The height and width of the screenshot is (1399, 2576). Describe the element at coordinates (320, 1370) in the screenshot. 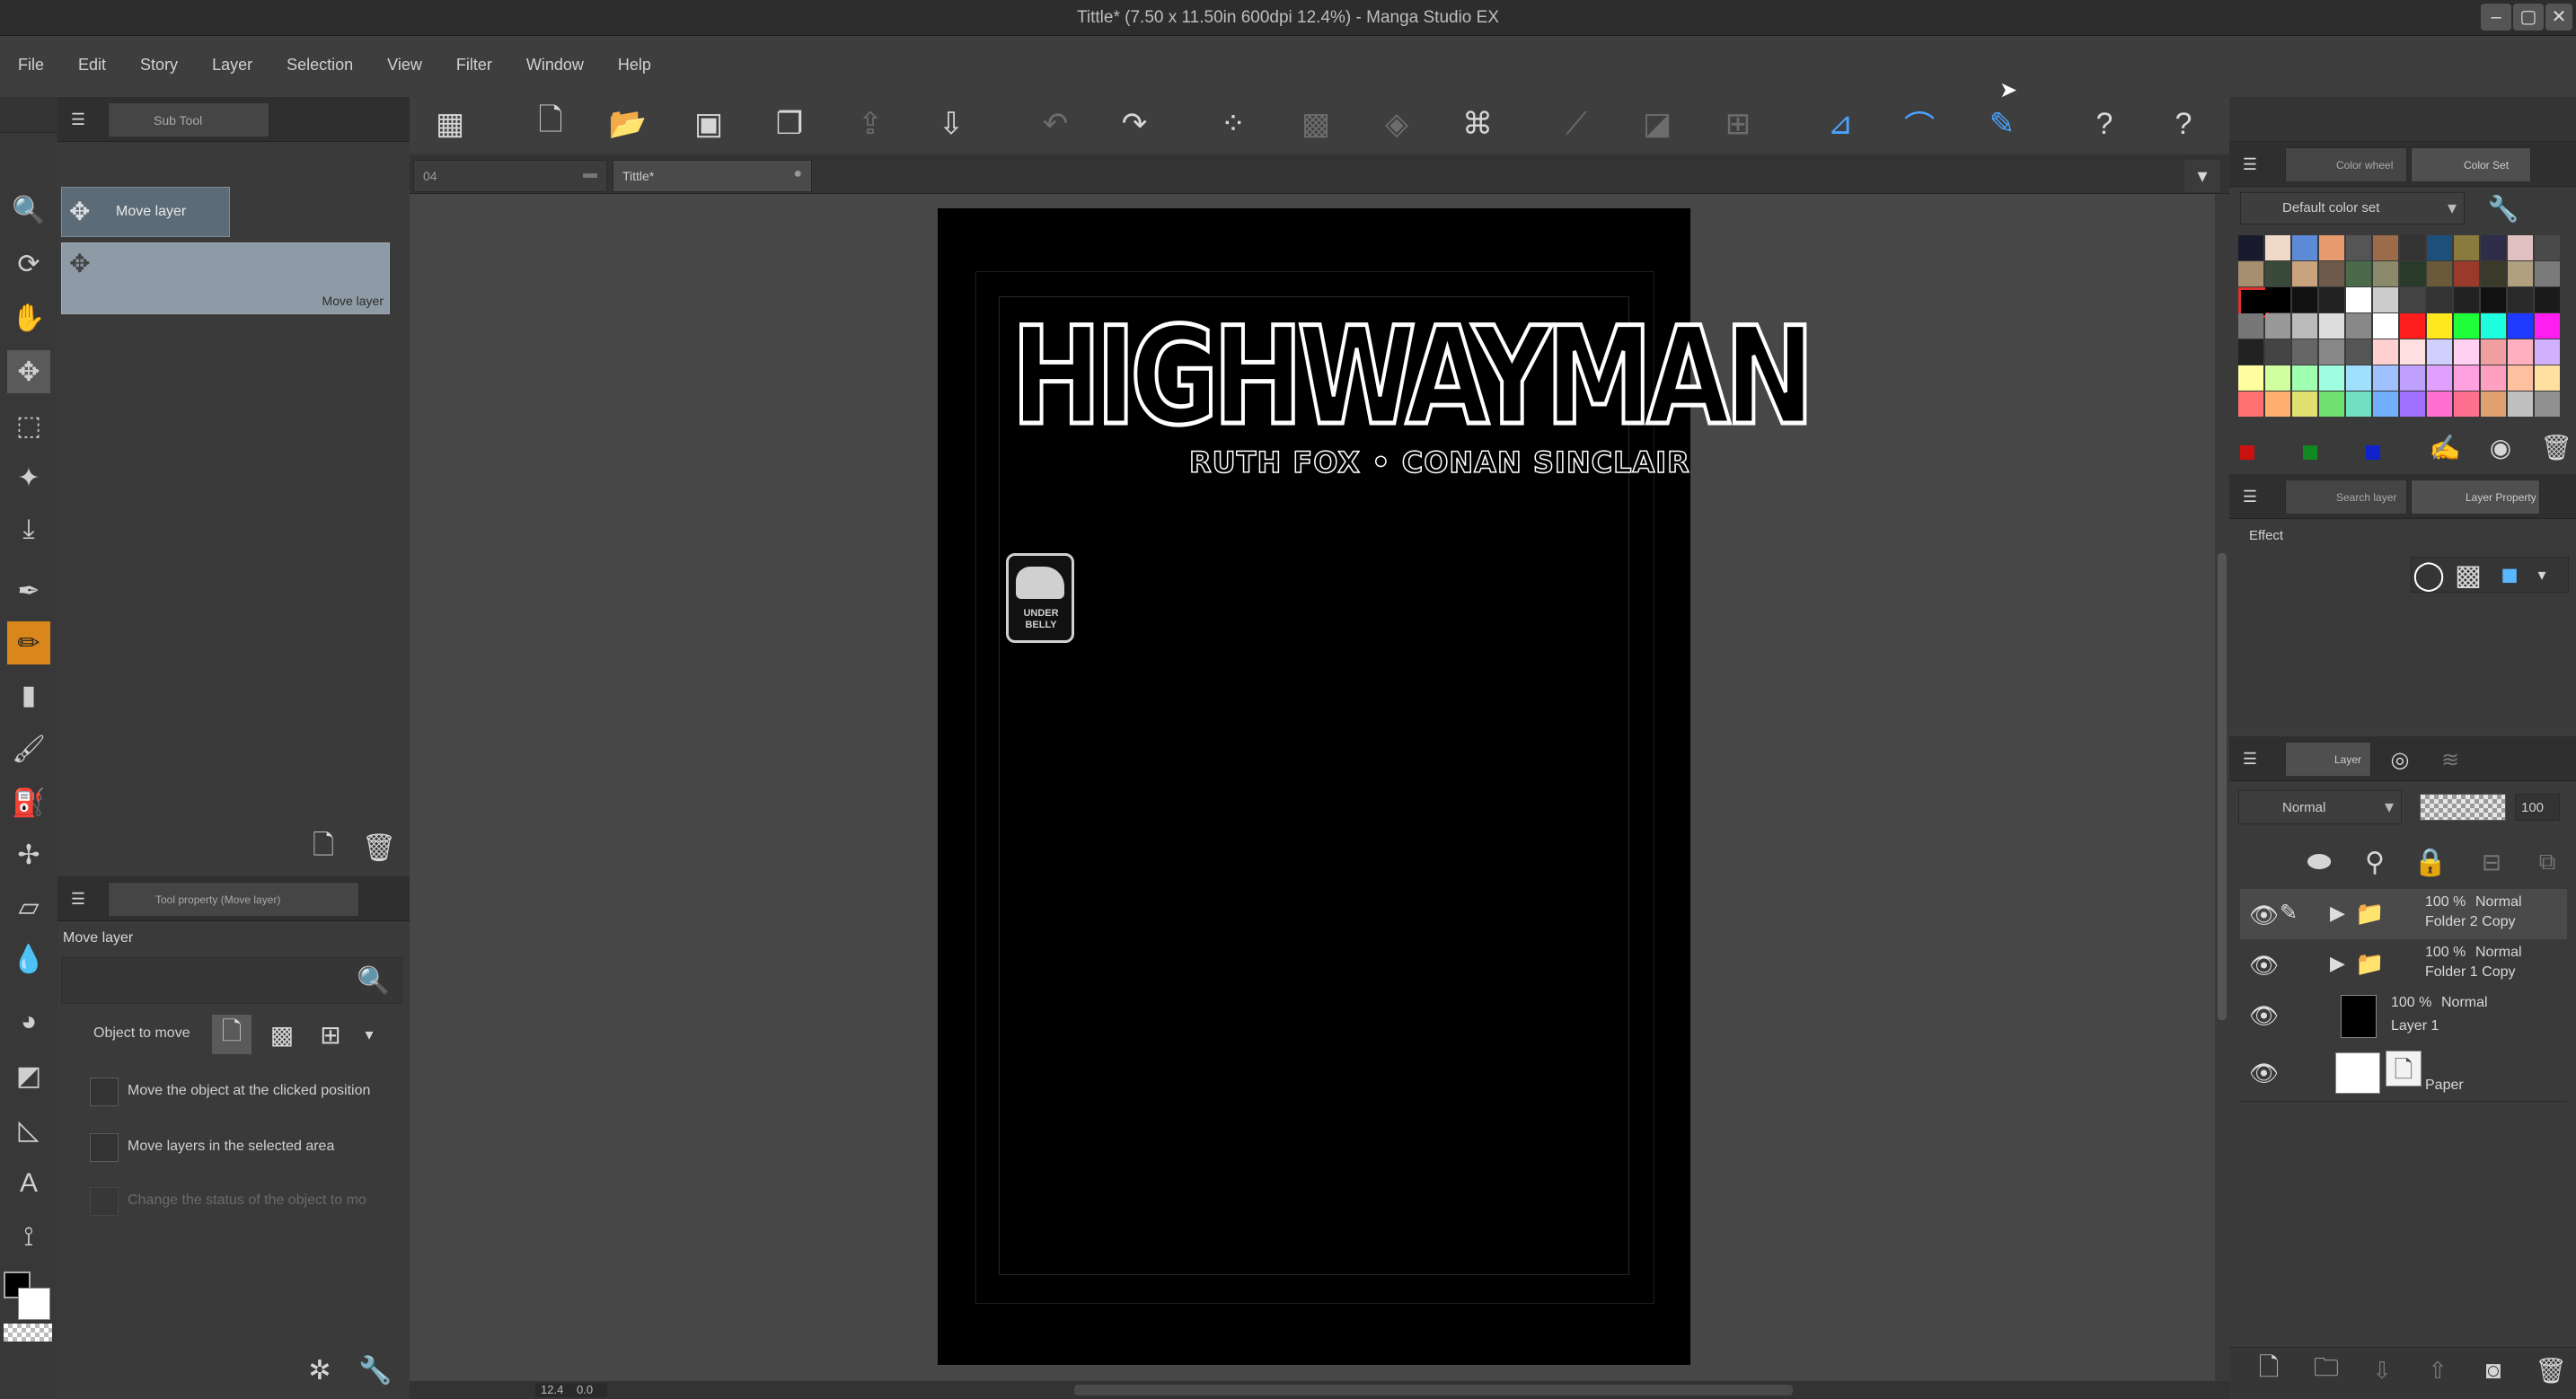

I see `reset-settings-icon: ✲` at that location.